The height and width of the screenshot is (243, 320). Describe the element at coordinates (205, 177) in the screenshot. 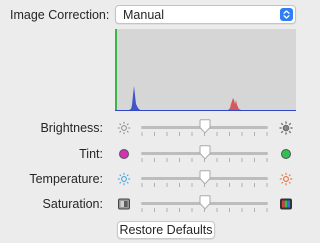

I see `temperature-slider-thumb` at that location.